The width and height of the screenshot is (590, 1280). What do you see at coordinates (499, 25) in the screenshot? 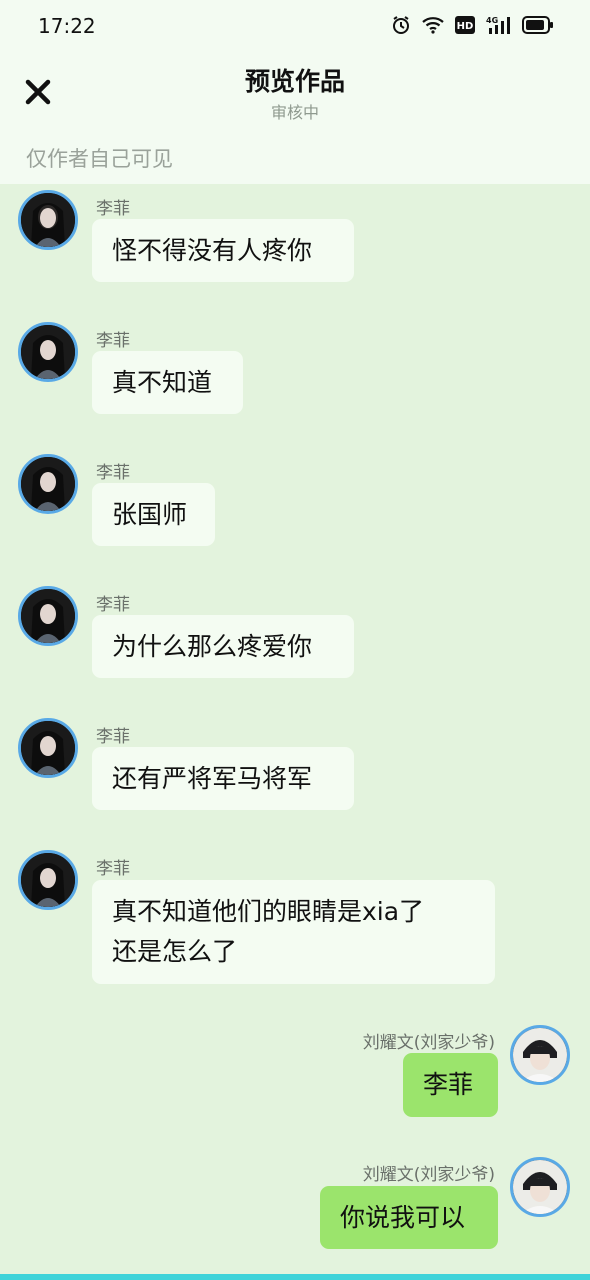
I see `signal-4g-icon: 4G` at bounding box center [499, 25].